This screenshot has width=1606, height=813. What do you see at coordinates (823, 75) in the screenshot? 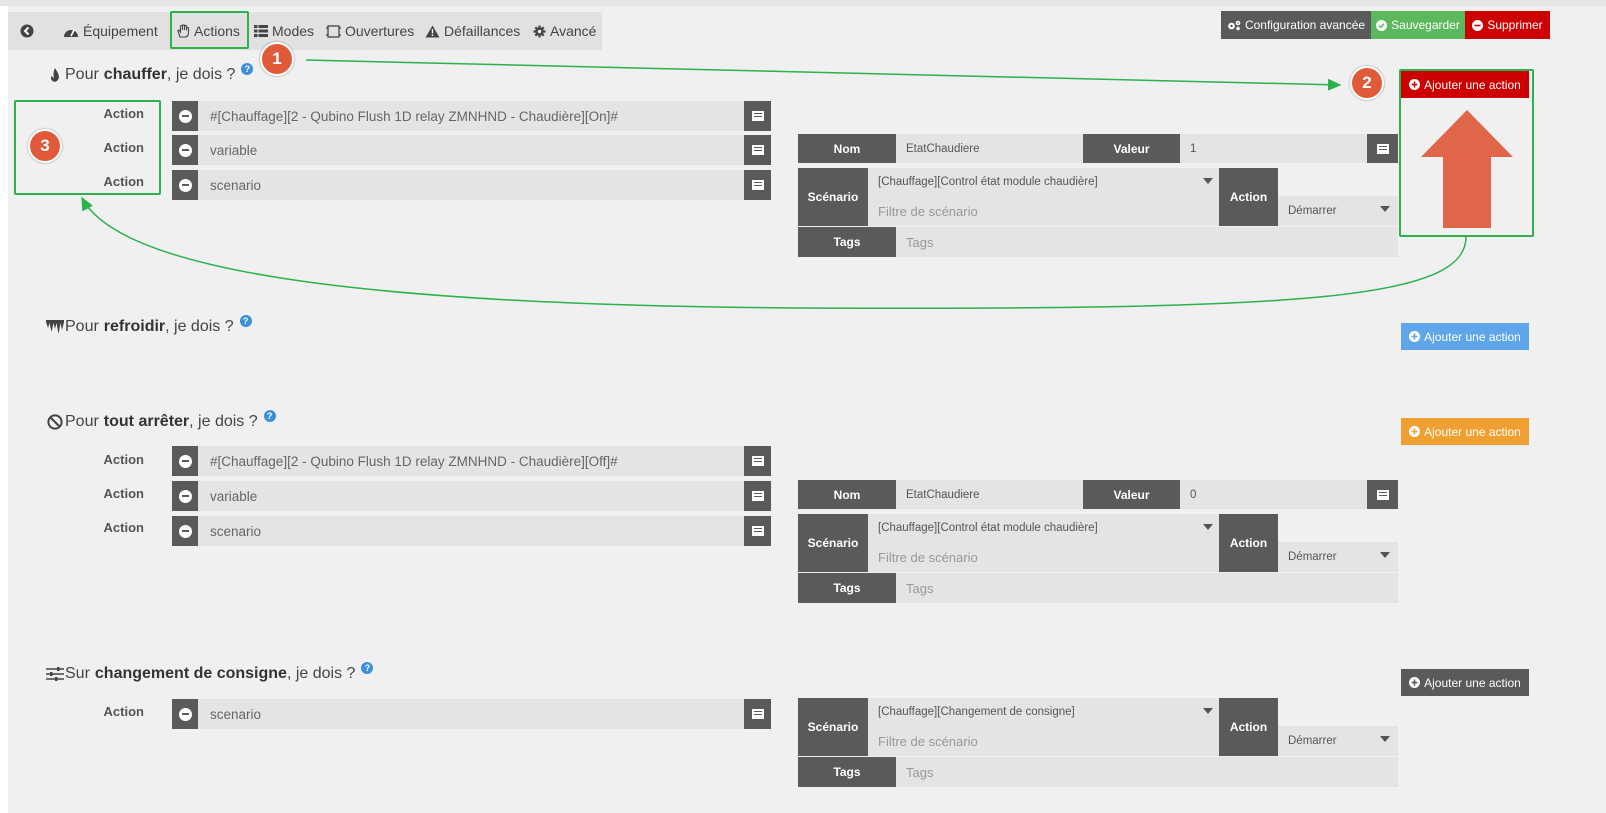
I see `arrow-to-add-button` at bounding box center [823, 75].